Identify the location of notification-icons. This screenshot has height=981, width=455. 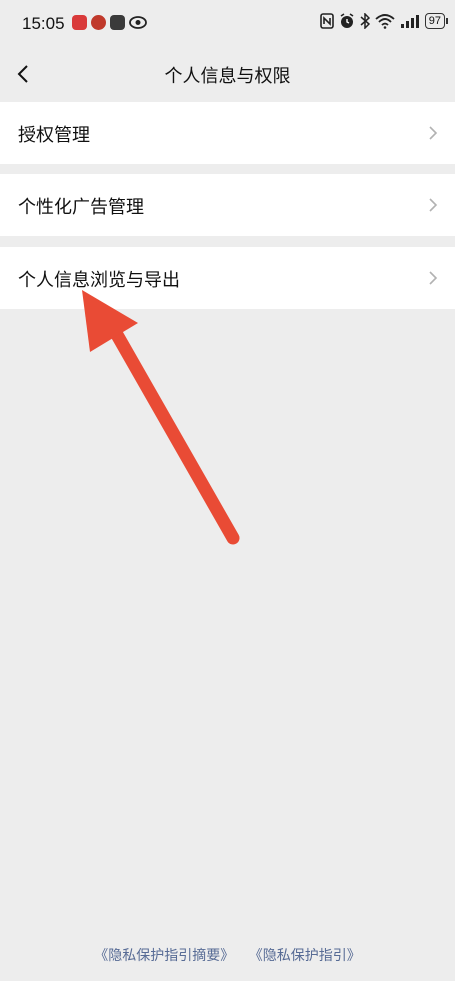
(109, 22).